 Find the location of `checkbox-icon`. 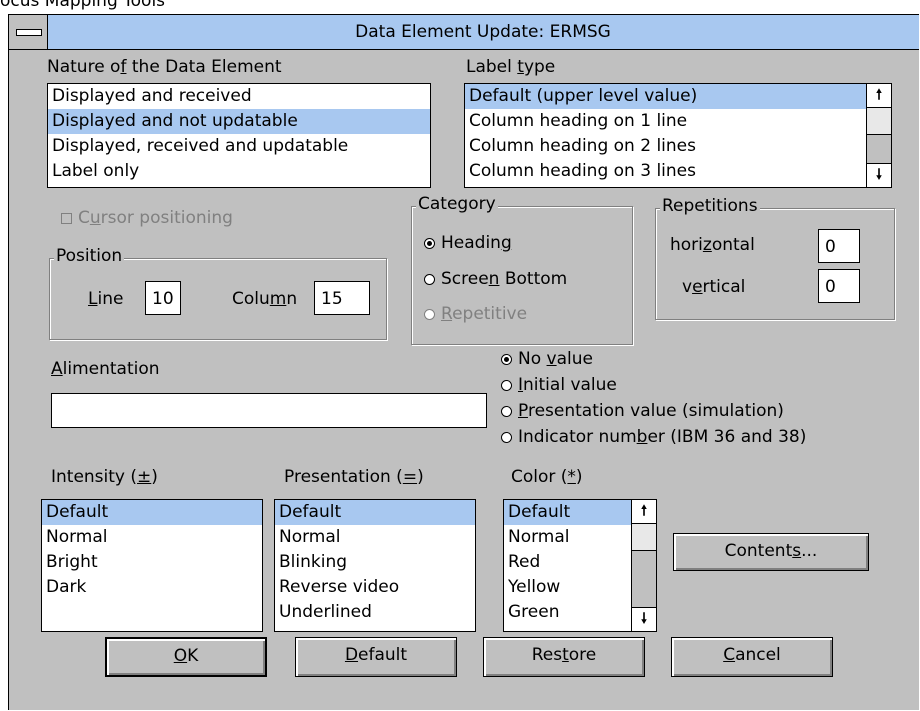

checkbox-icon is located at coordinates (66, 218).